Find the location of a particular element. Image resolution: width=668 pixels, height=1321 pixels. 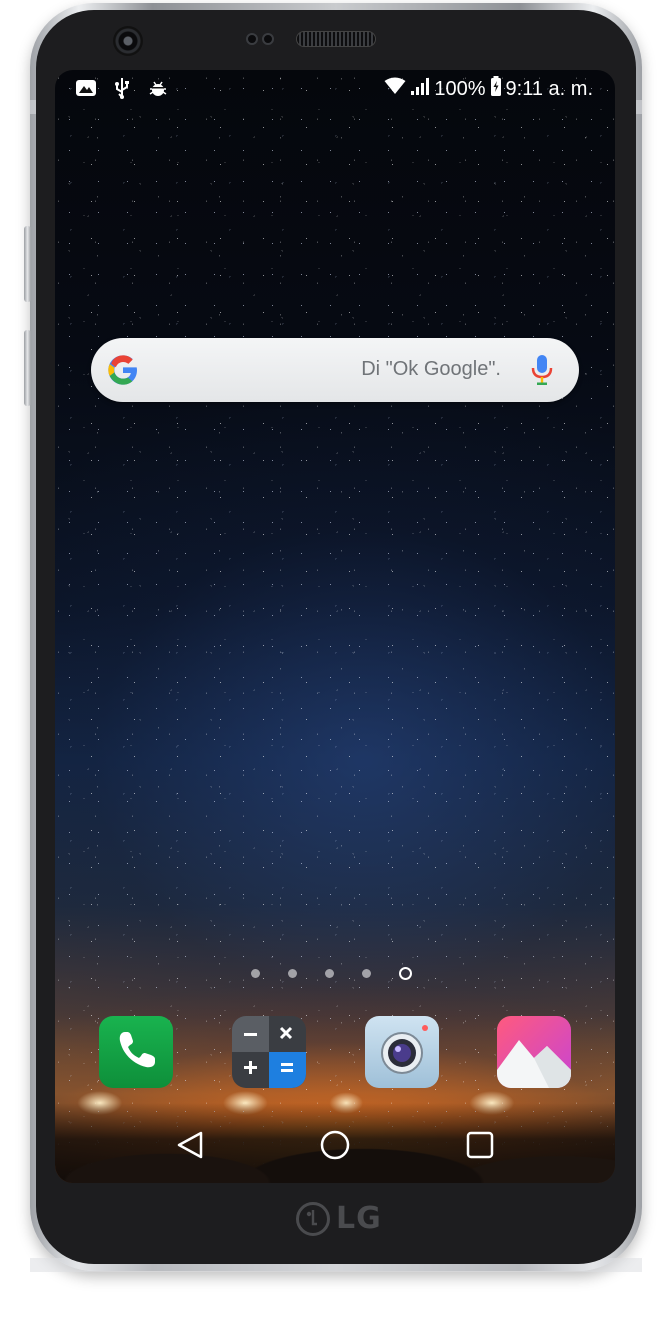

status-bar: 100% 9:11 a. m. is located at coordinates (335, 88).